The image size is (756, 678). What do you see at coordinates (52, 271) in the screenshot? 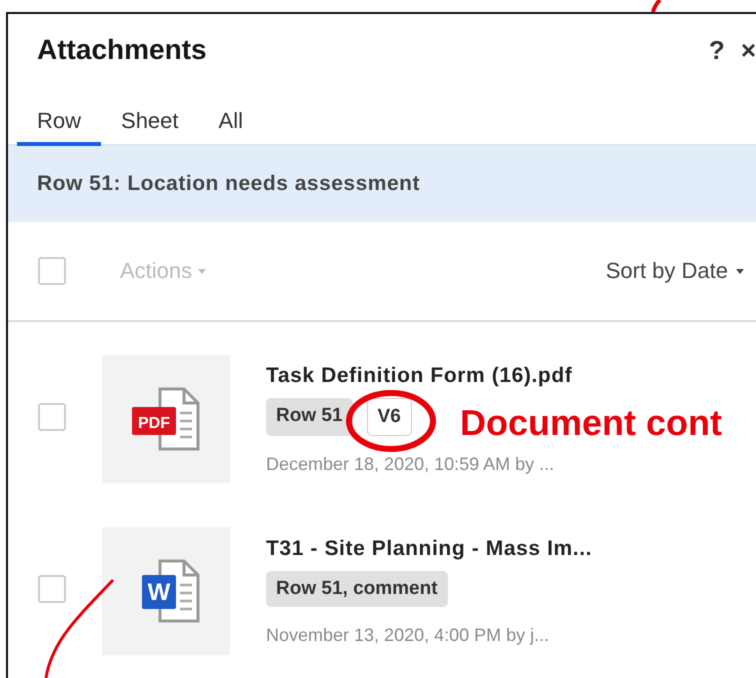
I see `select-all-checkbox` at bounding box center [52, 271].